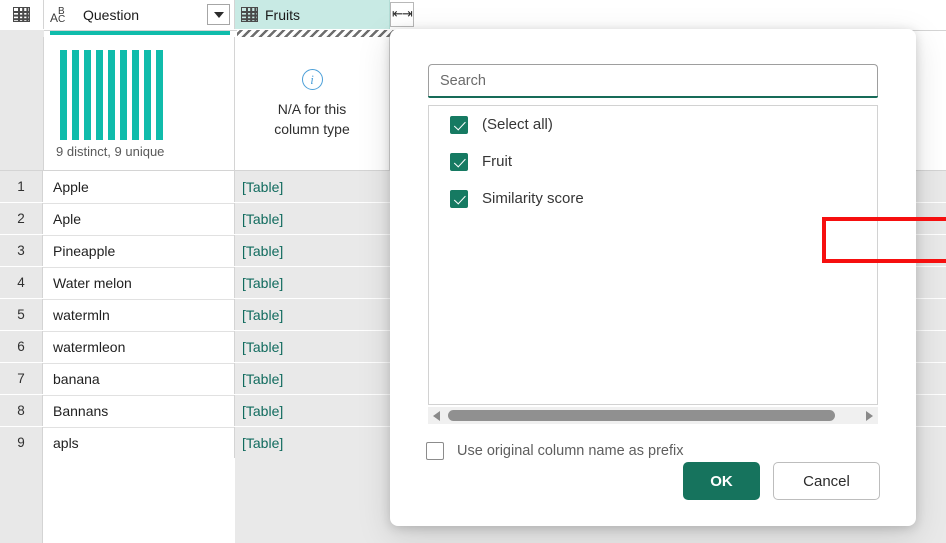 The height and width of the screenshot is (543, 946). I want to click on horizontal-scrollbar, so click(653, 415).